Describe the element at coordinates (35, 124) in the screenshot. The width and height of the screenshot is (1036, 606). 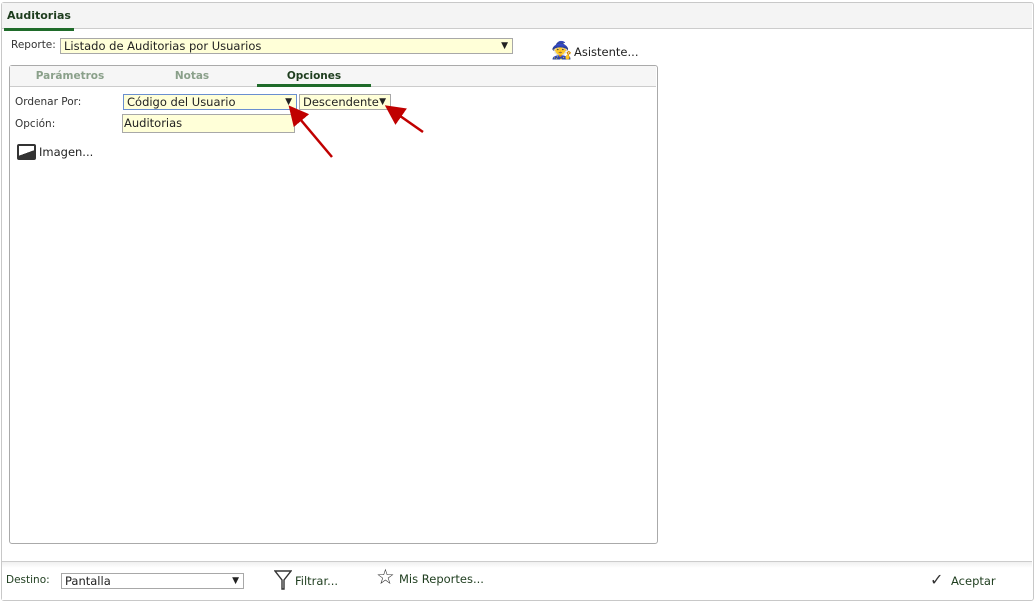
I see `option-label: Opción:` at that location.